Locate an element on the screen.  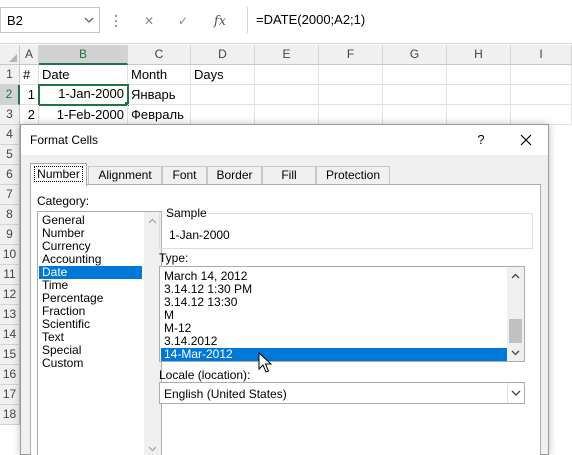
row-header-15: 15 is located at coordinates (10, 355).